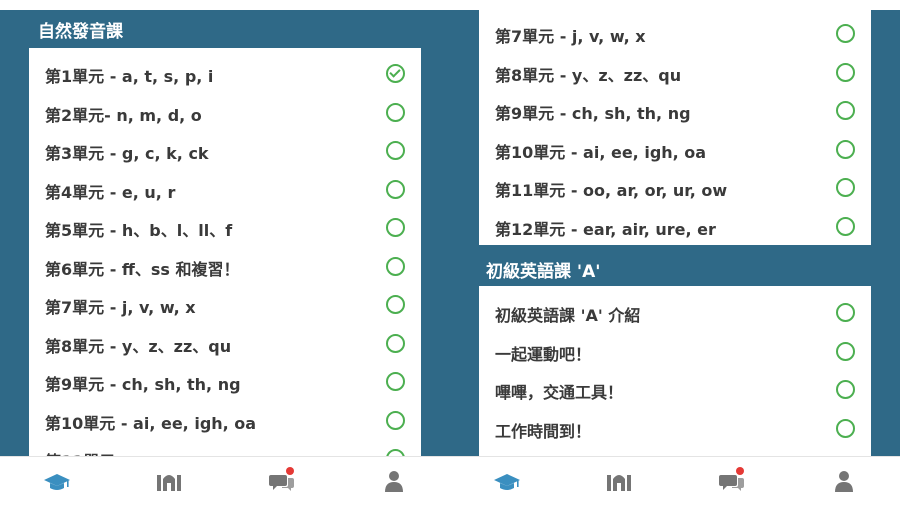 The image size is (900, 505). Describe the element at coordinates (139, 230) in the screenshot. I see `lesson-label: 第5單元 - h、b、l、ll、f` at that location.